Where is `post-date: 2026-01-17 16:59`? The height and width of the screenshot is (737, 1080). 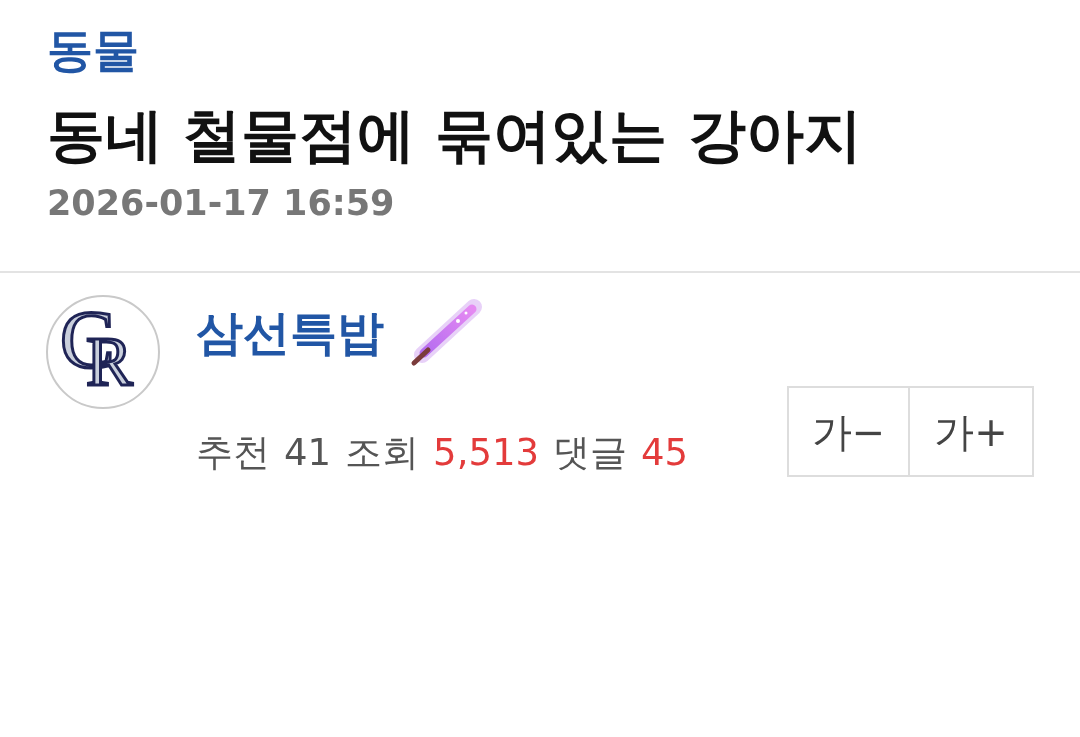
post-date: 2026-01-17 16:59 is located at coordinates (221, 203).